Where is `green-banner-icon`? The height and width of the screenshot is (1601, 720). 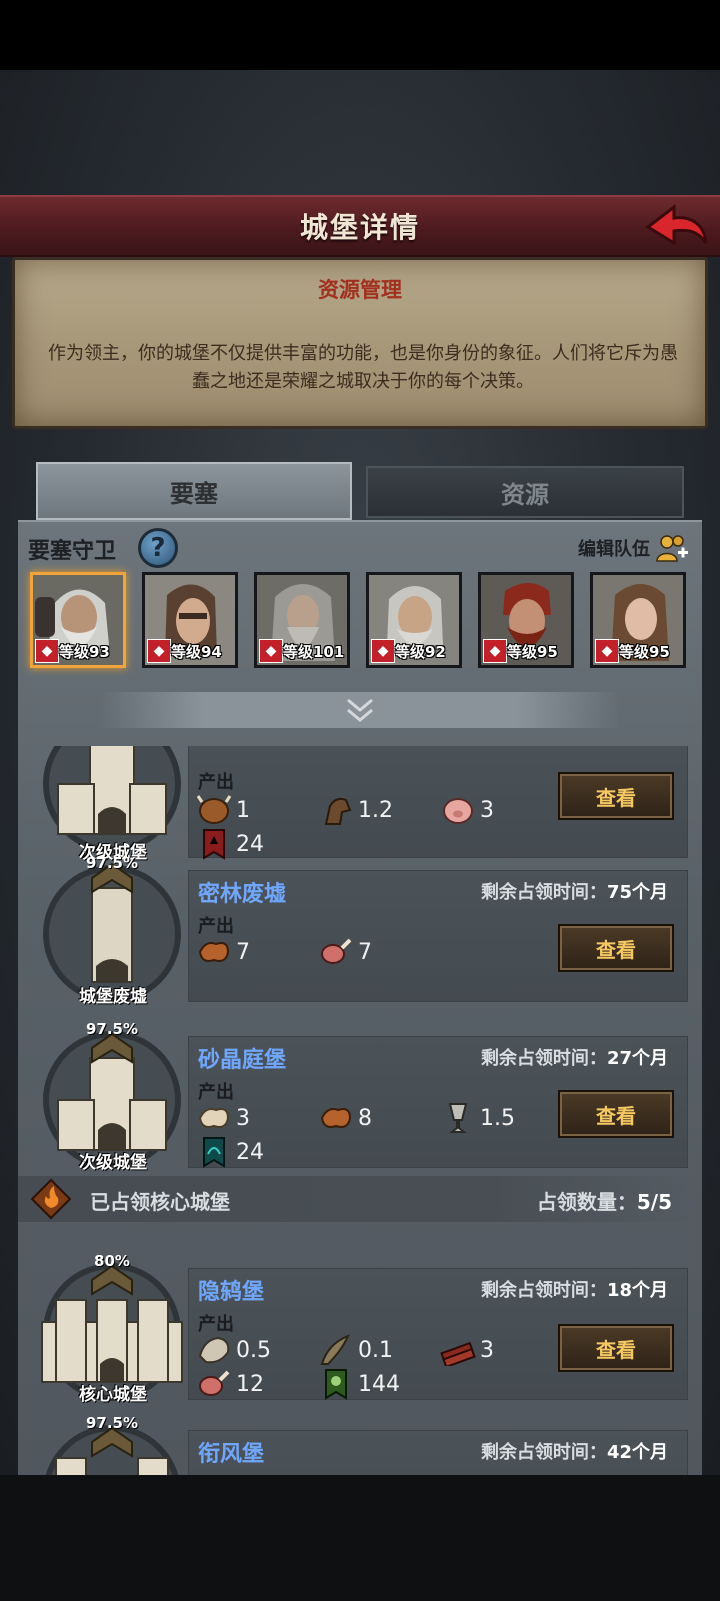 green-banner-icon is located at coordinates (336, 1384).